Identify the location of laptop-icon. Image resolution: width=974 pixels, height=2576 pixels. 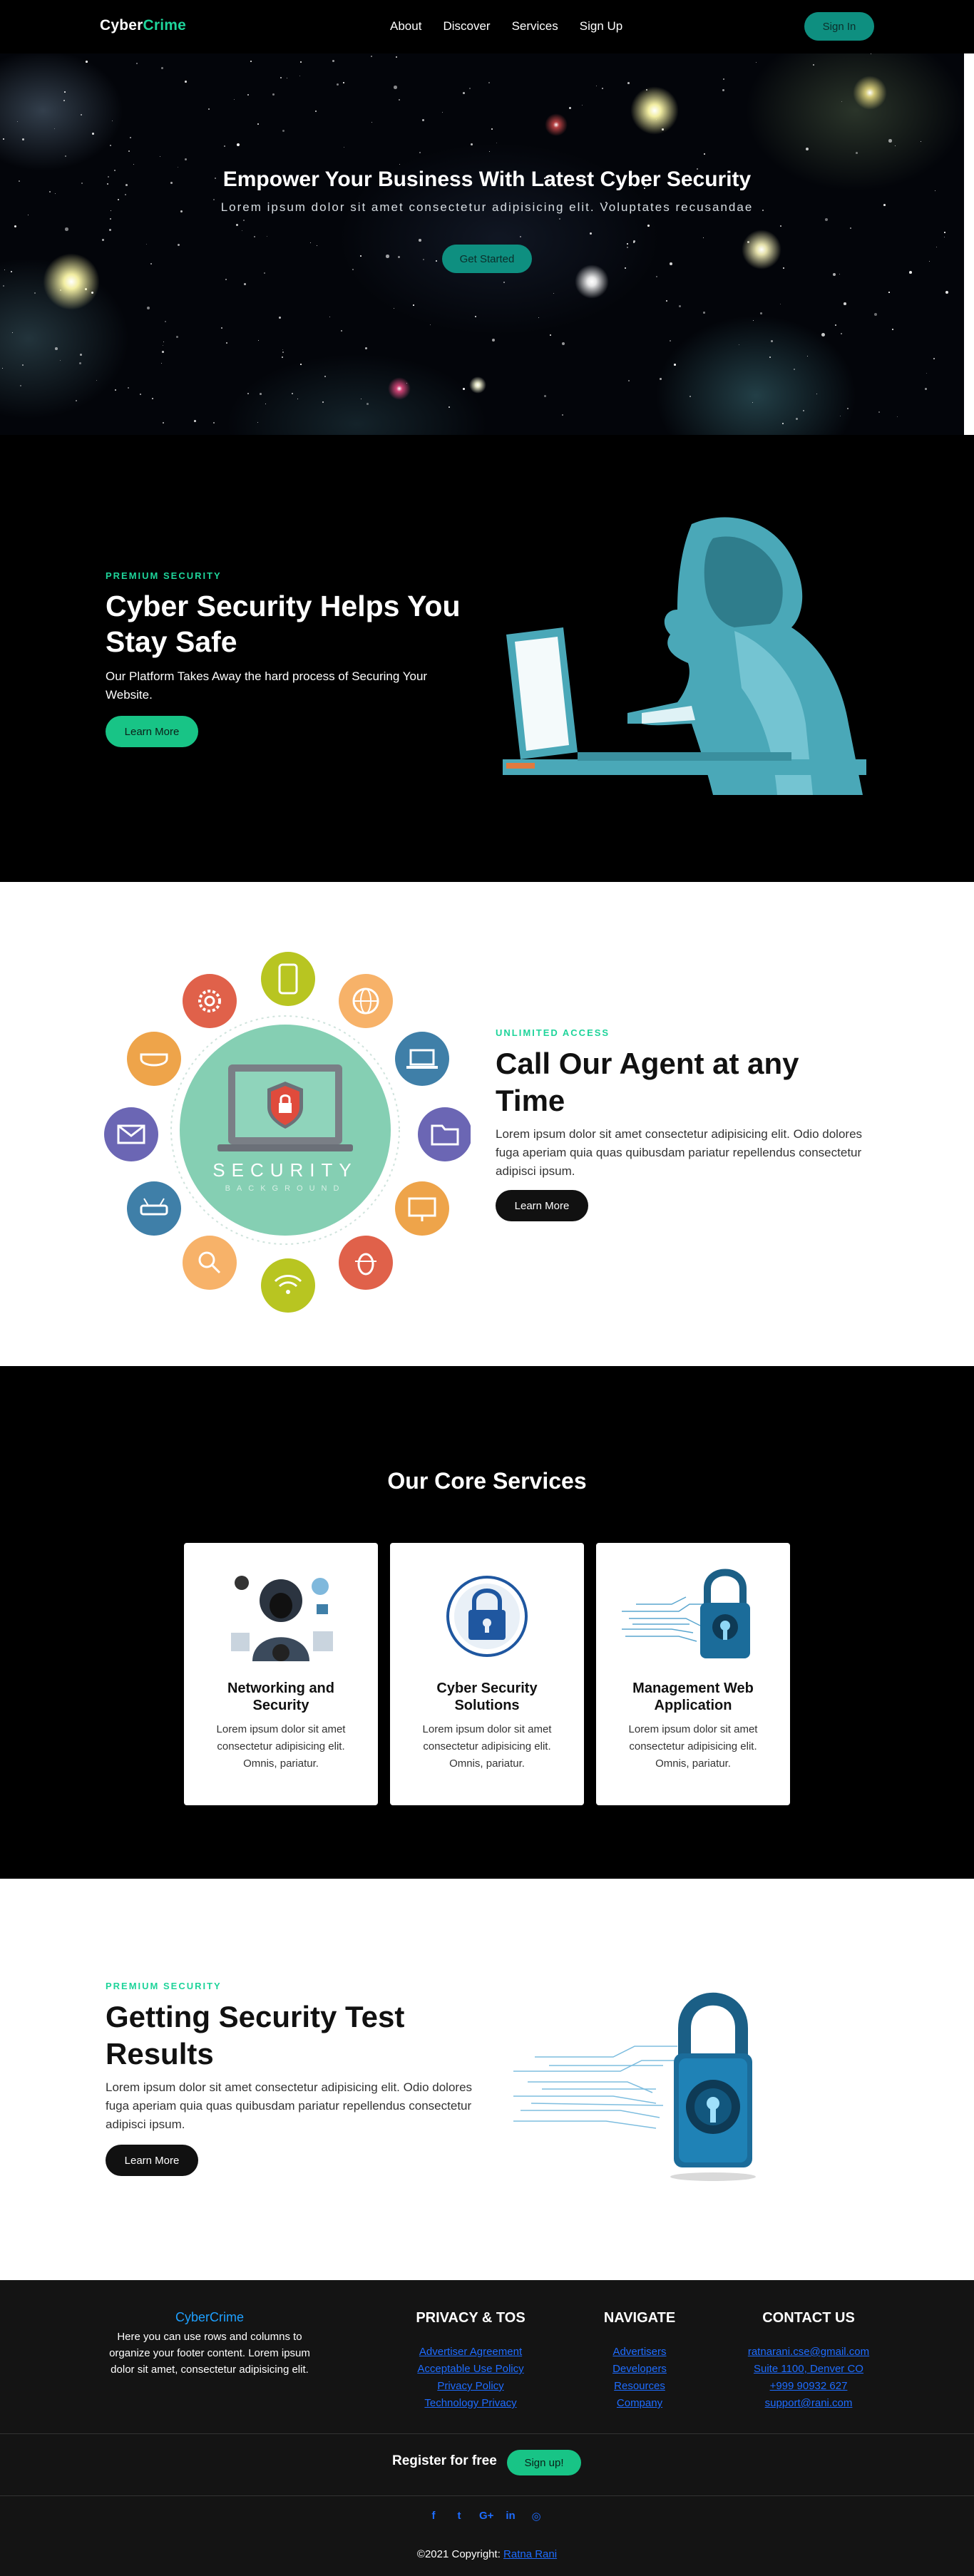
(422, 1059).